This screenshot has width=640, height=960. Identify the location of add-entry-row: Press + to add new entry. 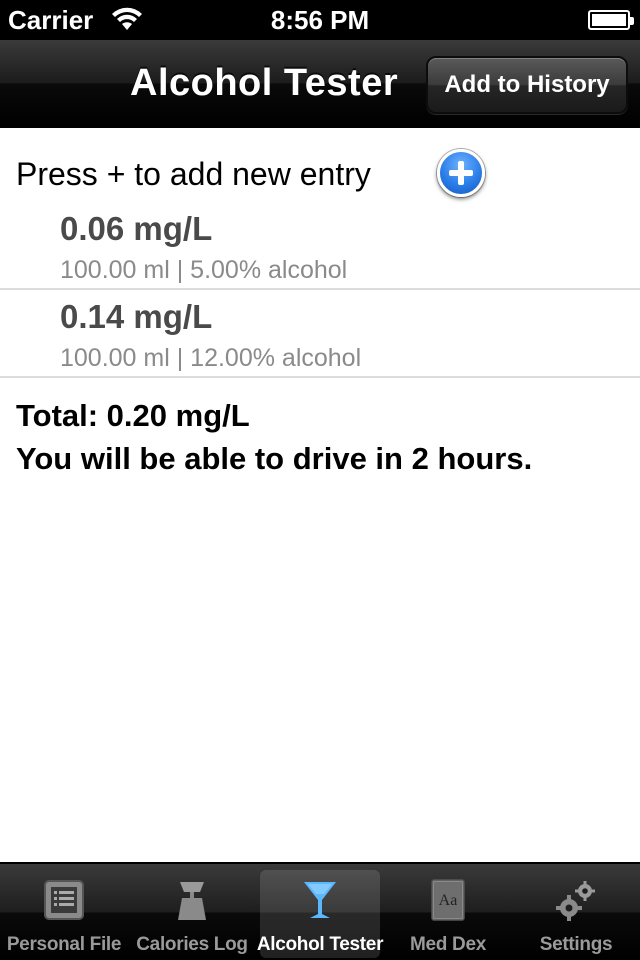
(320, 166).